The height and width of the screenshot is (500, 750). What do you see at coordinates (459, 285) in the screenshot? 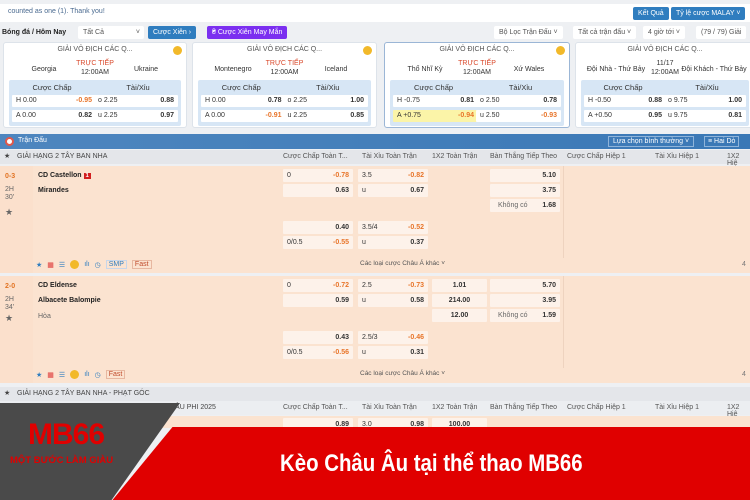
I see `1x2-odds-cell: 1.01` at bounding box center [459, 285].